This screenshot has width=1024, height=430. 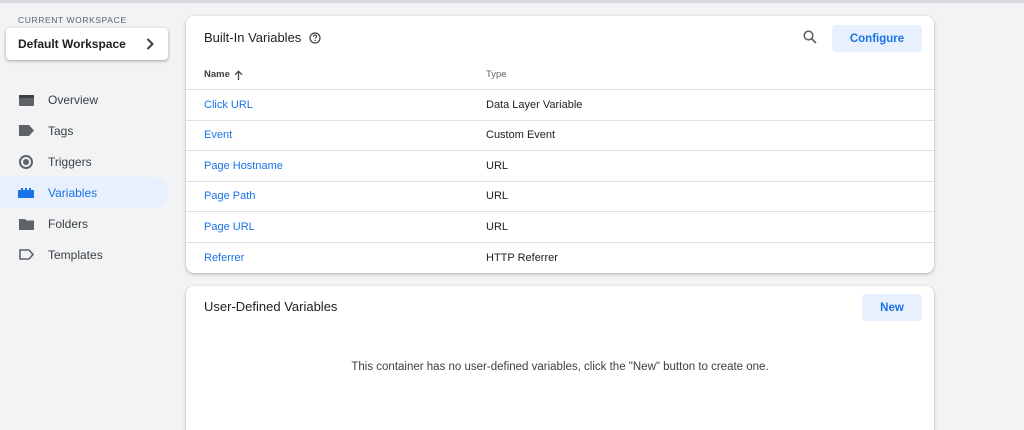 What do you see at coordinates (68, 223) in the screenshot?
I see `sidebar-item-label: Folders` at bounding box center [68, 223].